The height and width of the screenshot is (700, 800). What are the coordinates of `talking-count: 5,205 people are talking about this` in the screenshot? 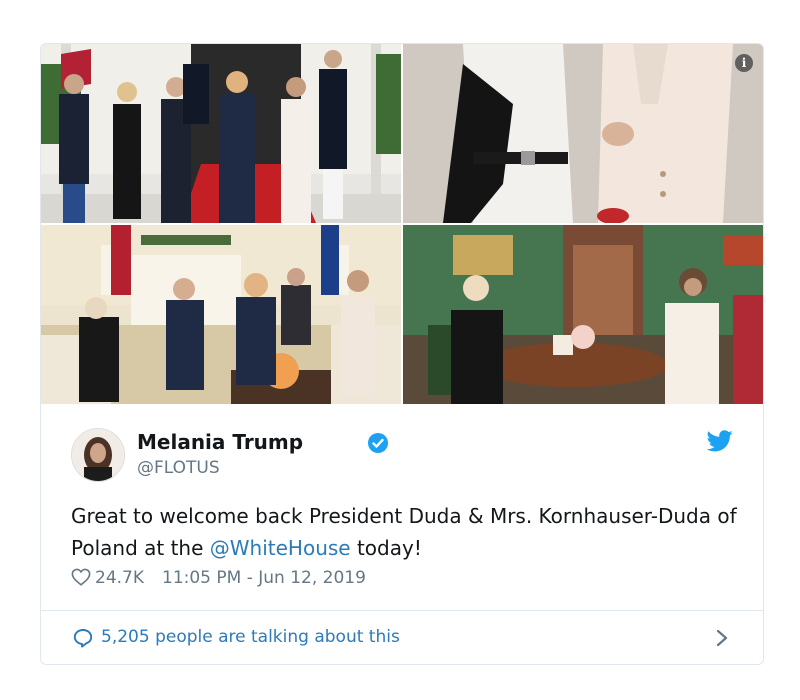 It's located at (250, 637).